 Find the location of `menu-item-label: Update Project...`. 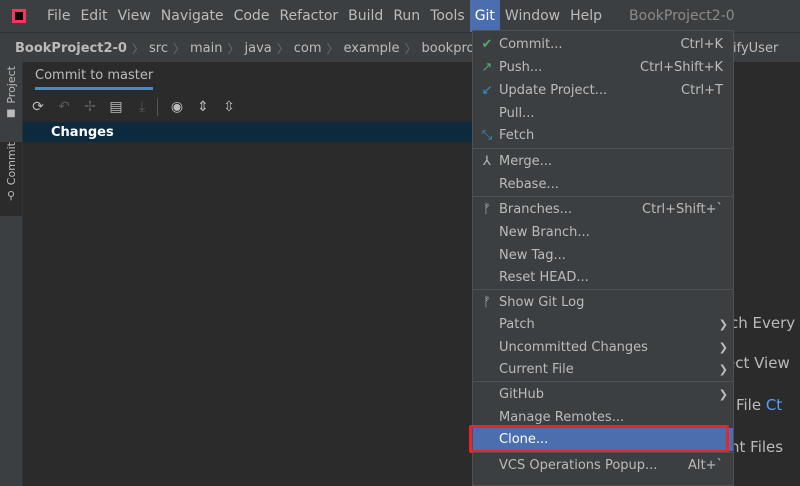

menu-item-label: Update Project... is located at coordinates (553, 90).